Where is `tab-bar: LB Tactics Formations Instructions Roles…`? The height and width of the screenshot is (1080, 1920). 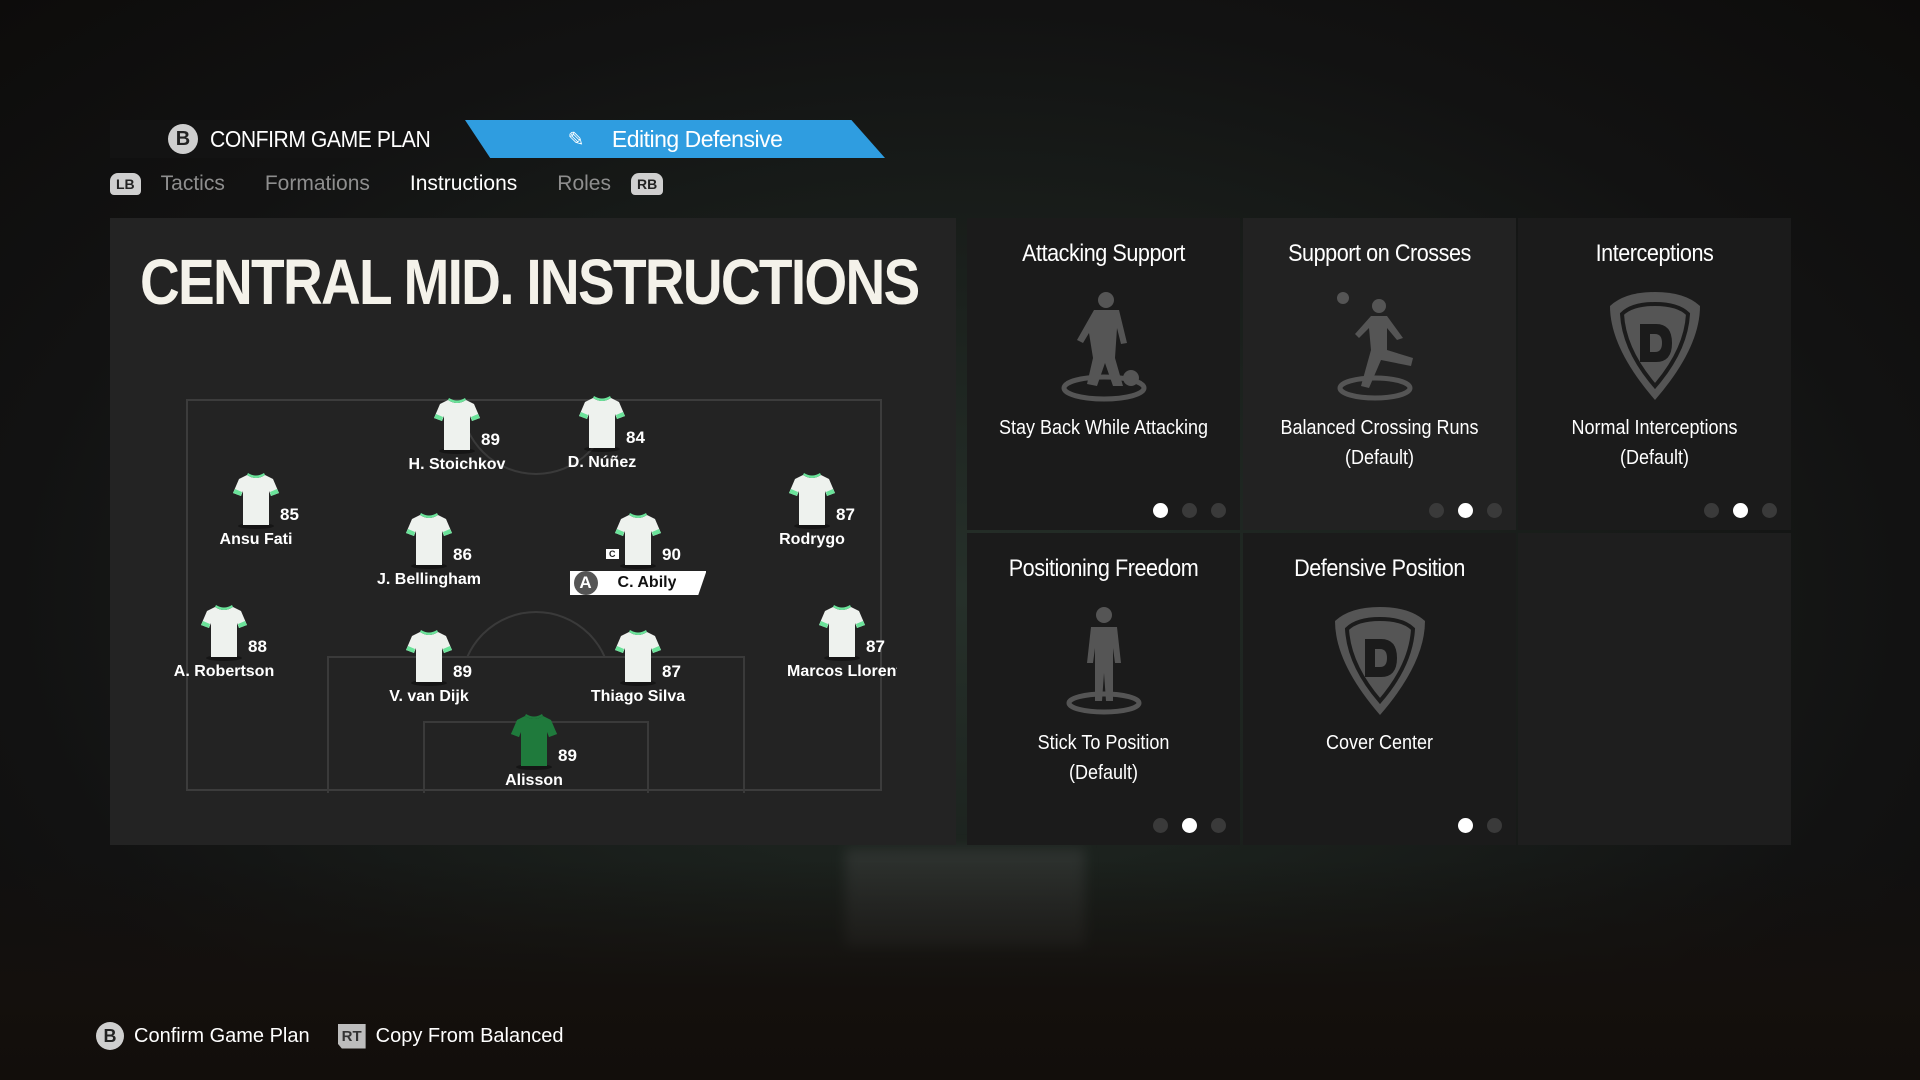 tab-bar: LB Tactics Formations Instructions Roles… is located at coordinates (387, 184).